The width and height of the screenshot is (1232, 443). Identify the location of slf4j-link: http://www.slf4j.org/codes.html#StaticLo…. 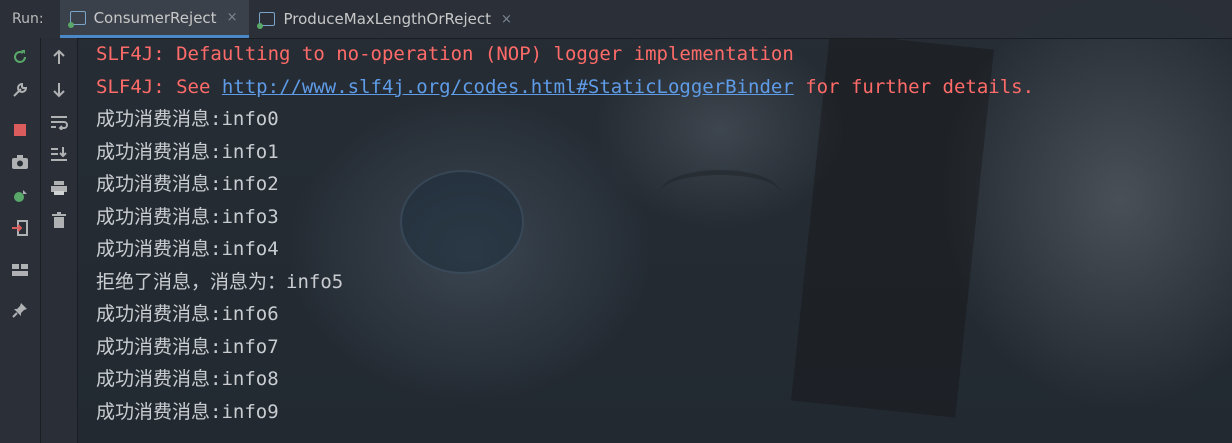
(508, 87).